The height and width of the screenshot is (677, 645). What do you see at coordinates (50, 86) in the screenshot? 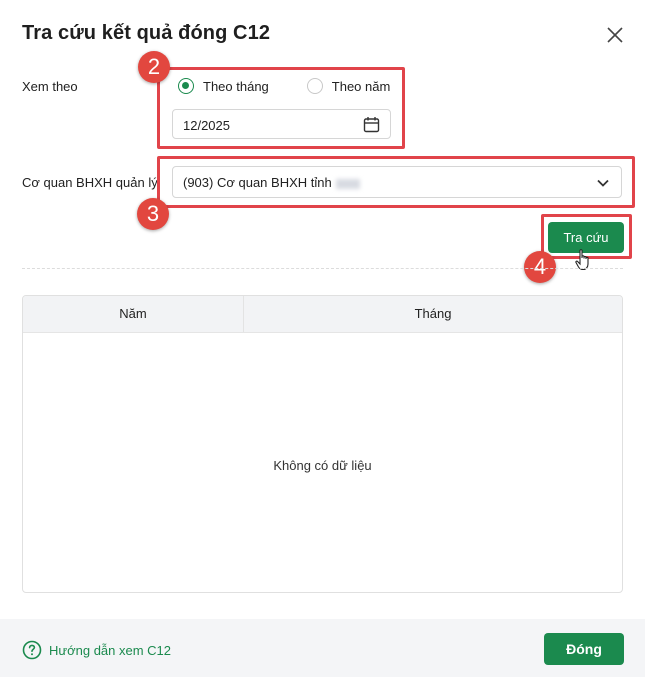
I see `view-by-label: Xem theo` at bounding box center [50, 86].